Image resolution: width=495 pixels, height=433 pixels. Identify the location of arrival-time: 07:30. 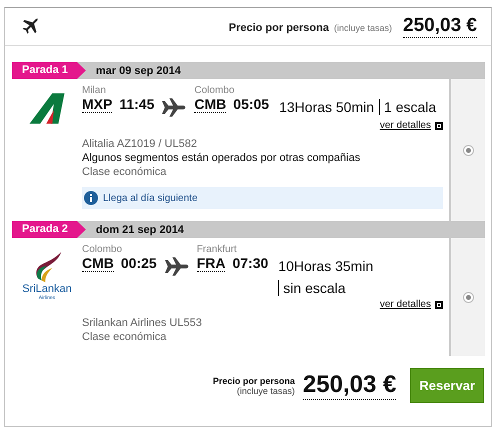
(250, 263).